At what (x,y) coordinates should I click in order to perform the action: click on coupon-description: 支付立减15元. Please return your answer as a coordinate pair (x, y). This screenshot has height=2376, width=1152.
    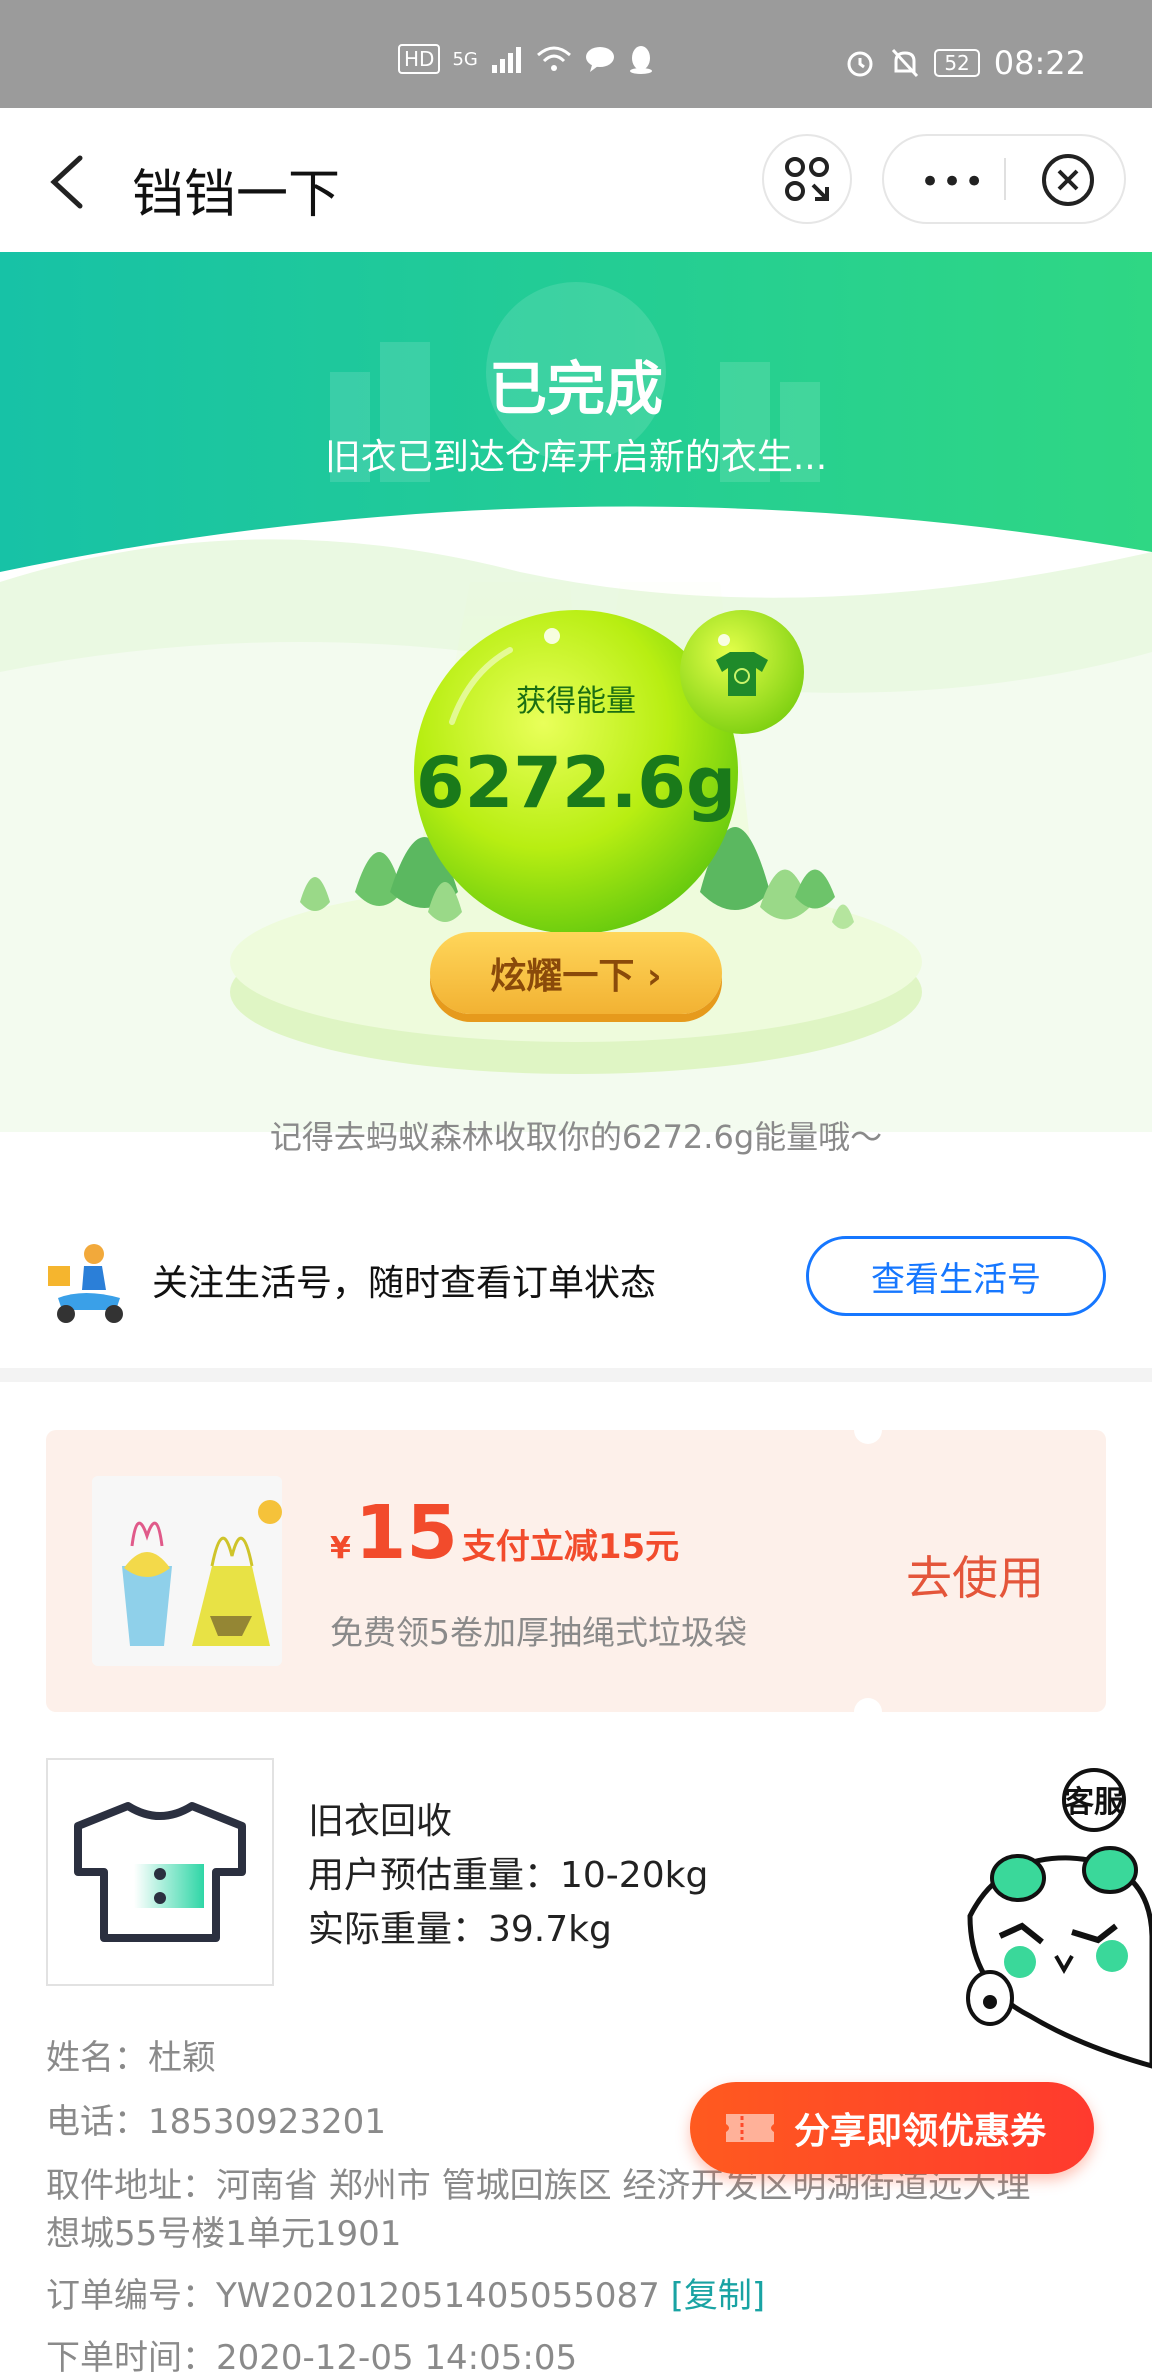
    Looking at the image, I should click on (570, 1547).